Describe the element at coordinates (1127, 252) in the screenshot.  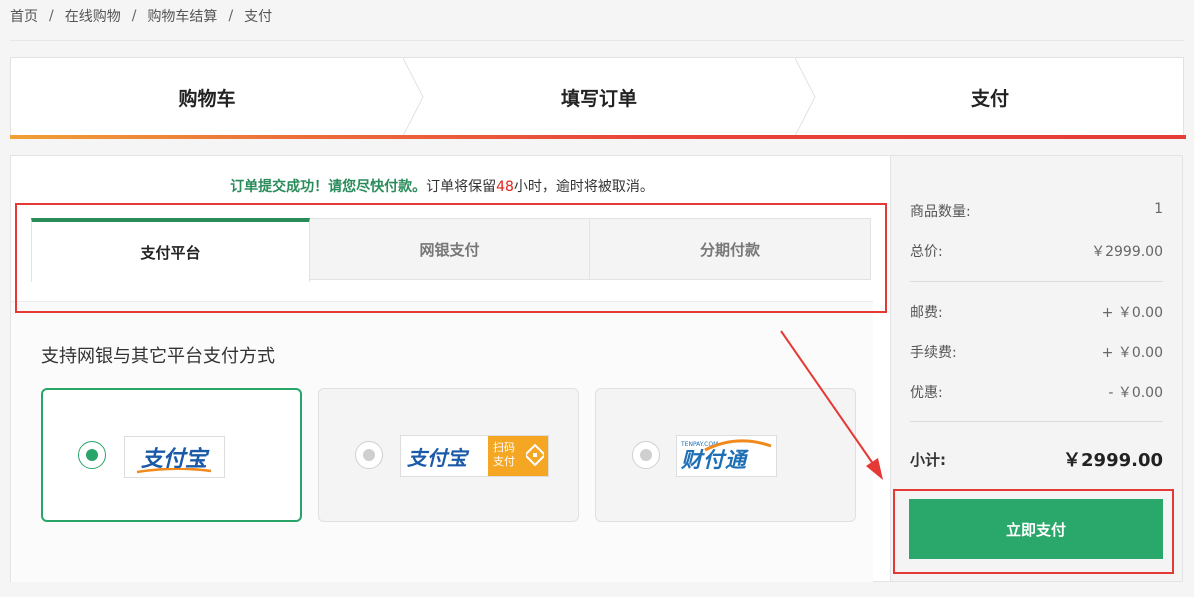
I see `summary-total-value: ￥2999.00` at that location.